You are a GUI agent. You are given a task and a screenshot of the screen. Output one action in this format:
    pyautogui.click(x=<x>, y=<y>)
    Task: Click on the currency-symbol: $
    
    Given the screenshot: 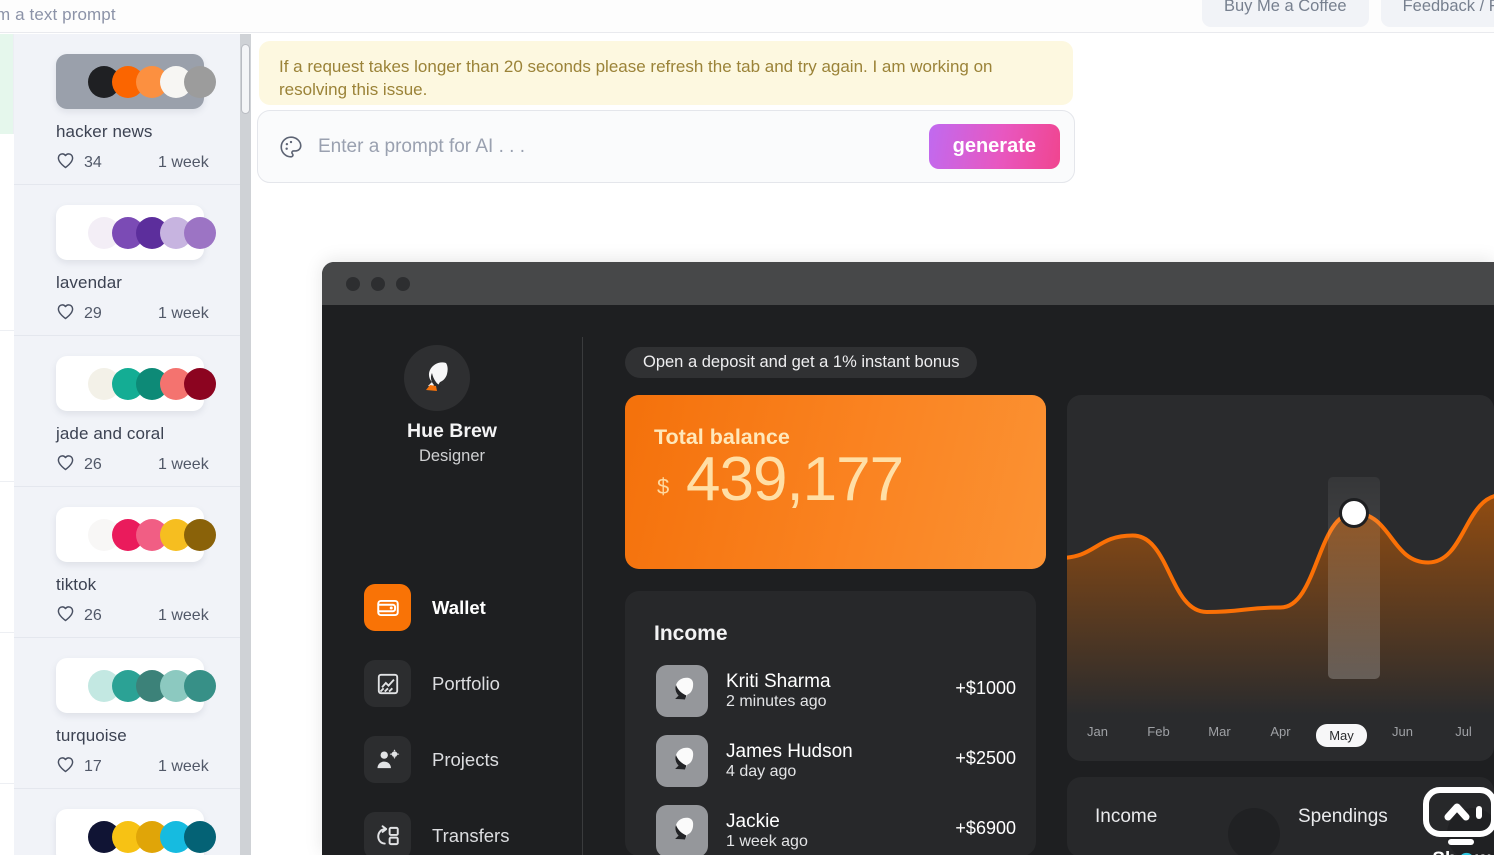 What is the action you would take?
    pyautogui.click(x=663, y=486)
    